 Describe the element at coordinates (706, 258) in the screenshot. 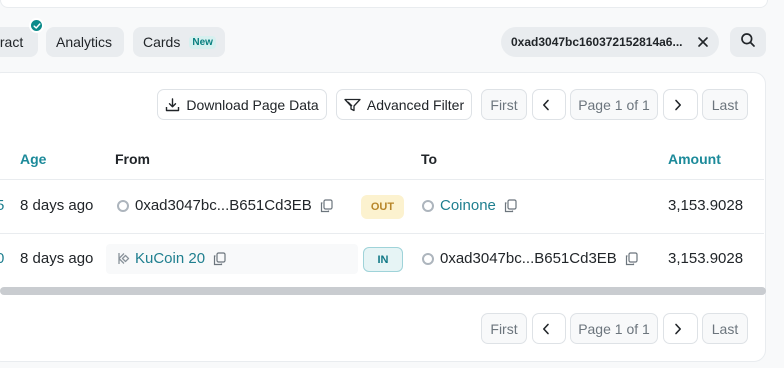

I see `row-2-amount: 3,153.9028` at that location.